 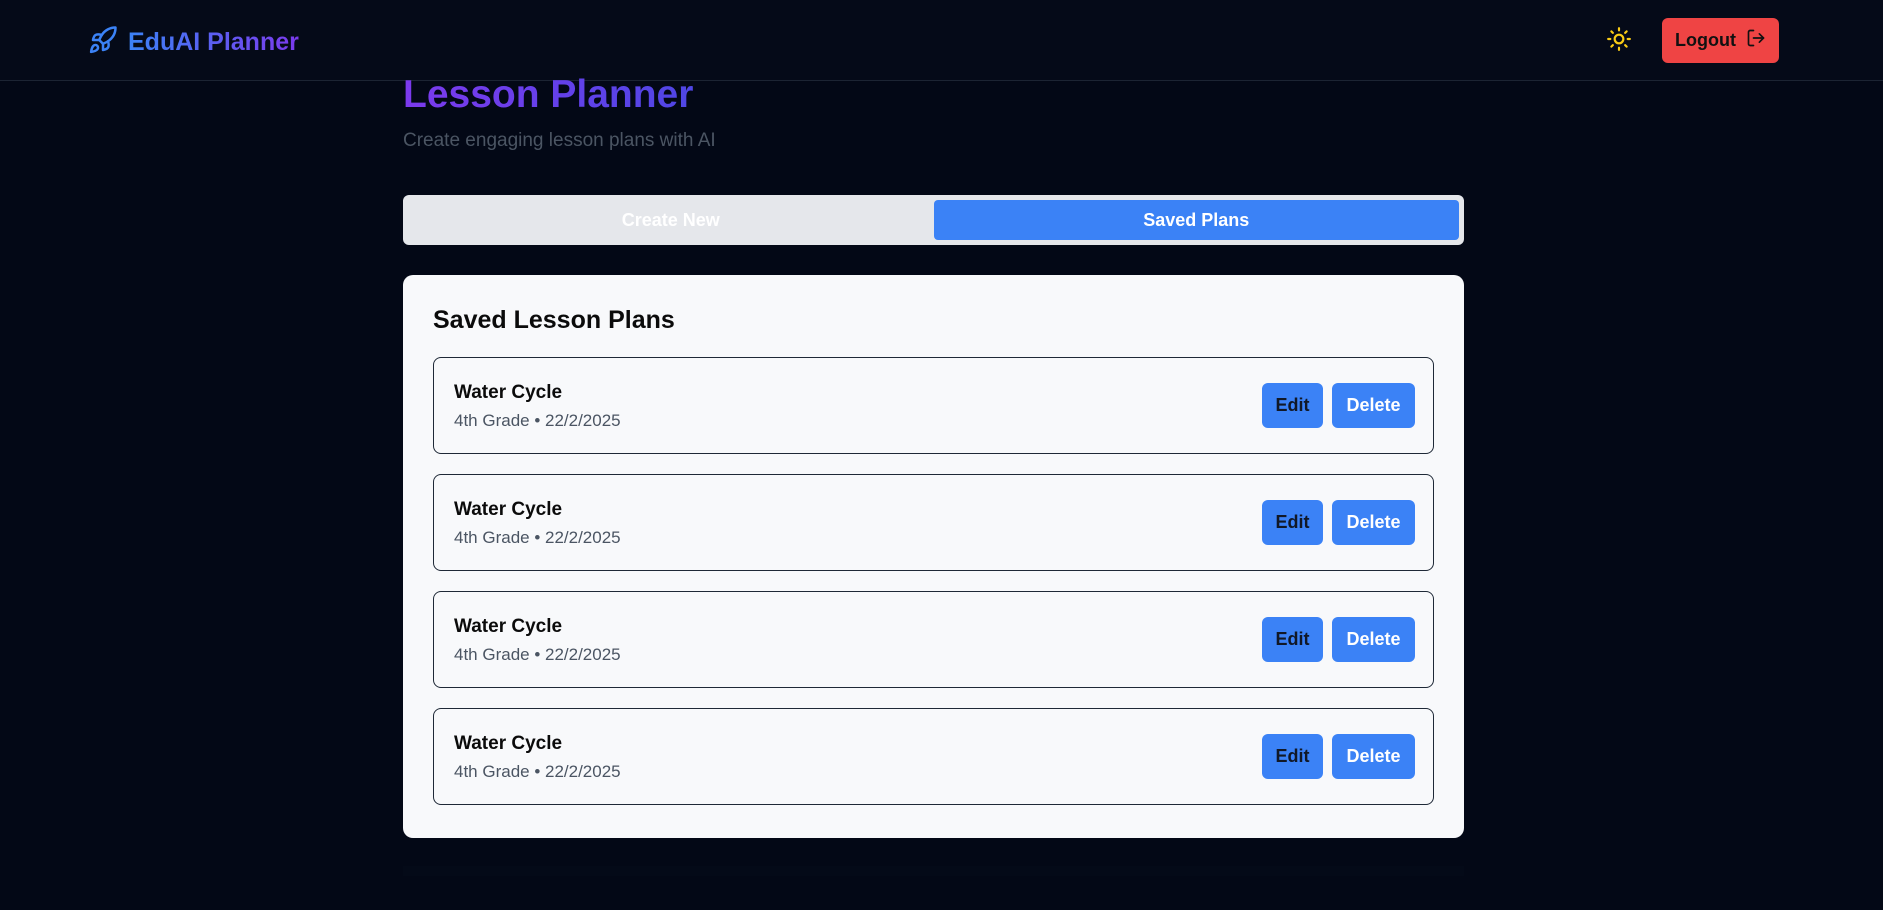 I want to click on saved-plans-heading: Saved Lesson Plans, so click(x=554, y=320).